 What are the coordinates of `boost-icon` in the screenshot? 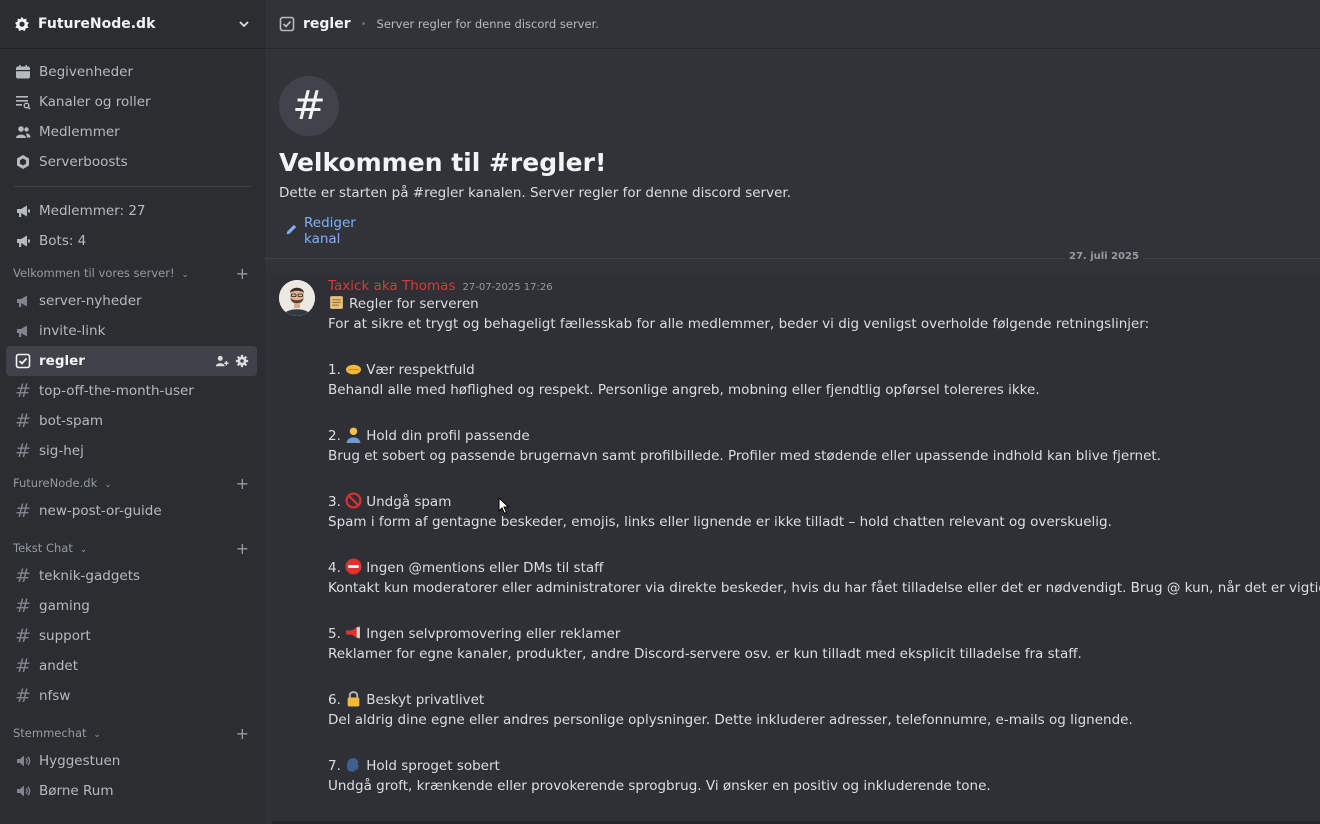 It's located at (23, 162).